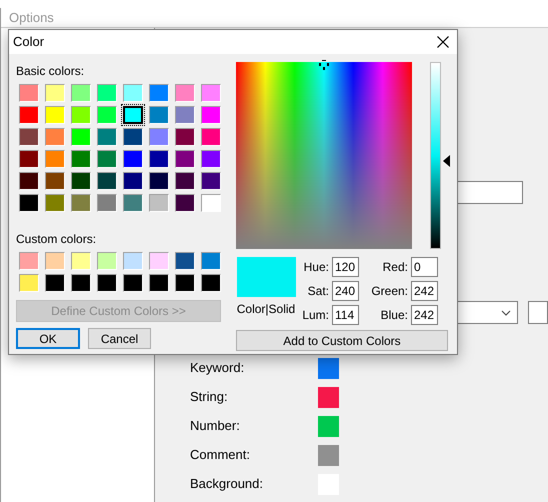 The width and height of the screenshot is (548, 502). What do you see at coordinates (345, 267) in the screenshot?
I see `number-field: 120` at bounding box center [345, 267].